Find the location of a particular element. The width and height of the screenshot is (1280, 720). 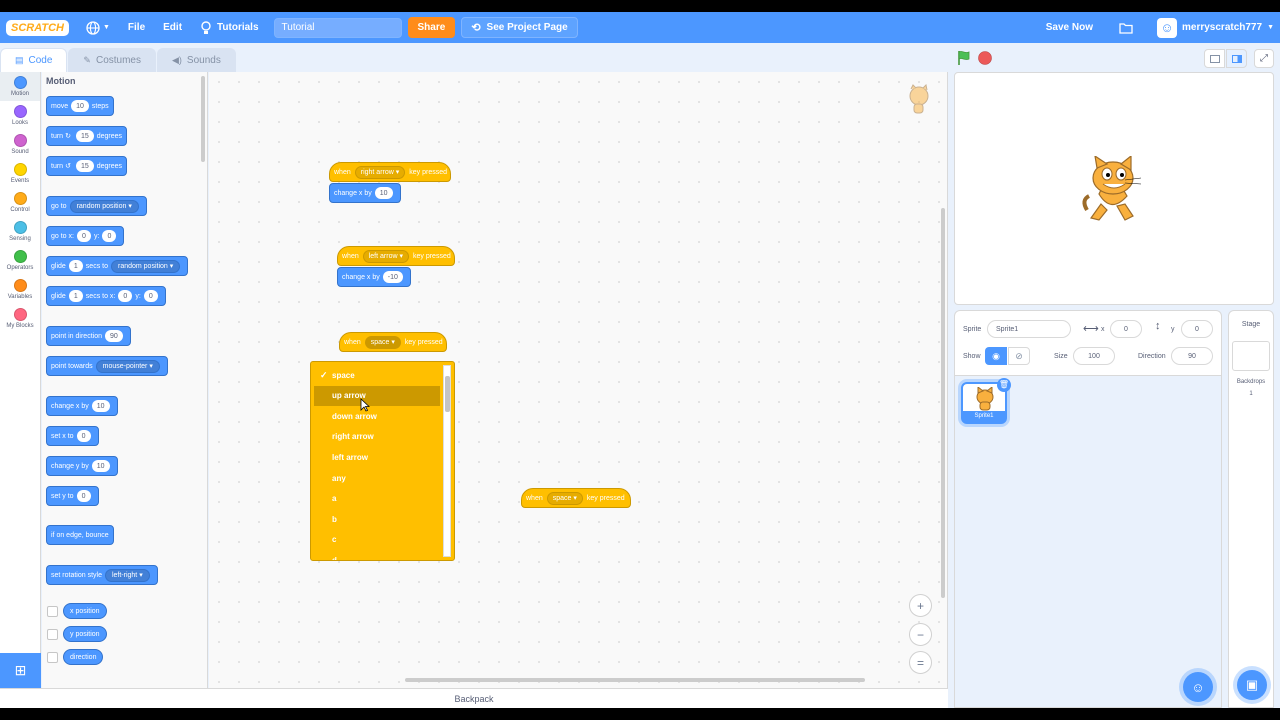

dropdown-option: up arrow is located at coordinates (377, 395).